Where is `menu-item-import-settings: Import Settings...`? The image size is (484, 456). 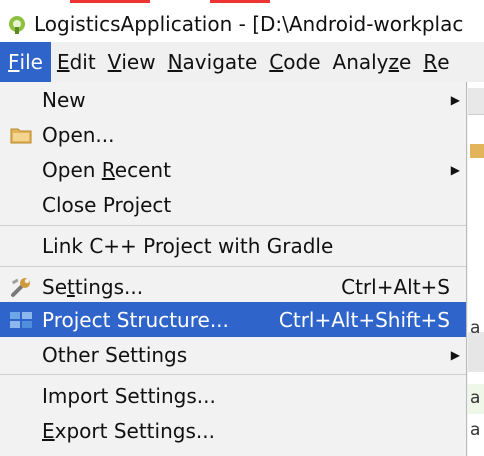
menu-item-import-settings: Import Settings... is located at coordinates (233, 395).